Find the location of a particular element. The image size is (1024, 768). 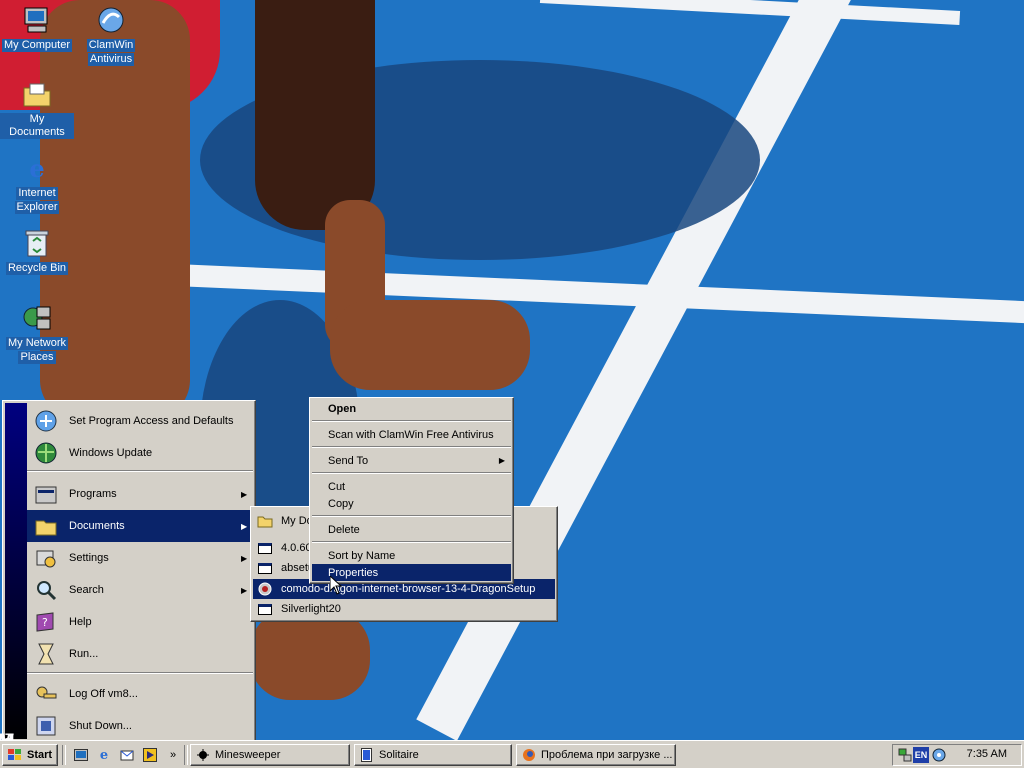

context-item-label: Cut is located at coordinates (337, 486).